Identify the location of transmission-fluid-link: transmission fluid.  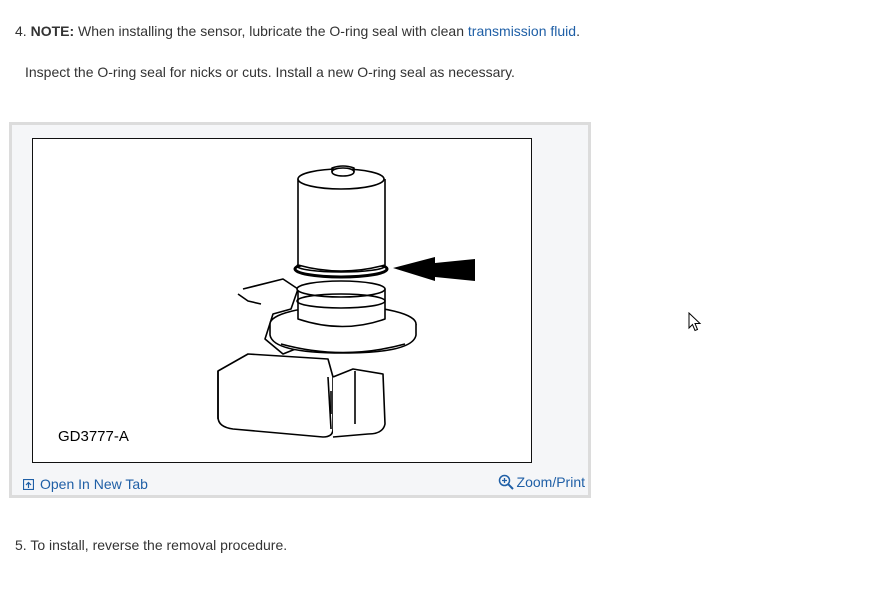
(522, 31).